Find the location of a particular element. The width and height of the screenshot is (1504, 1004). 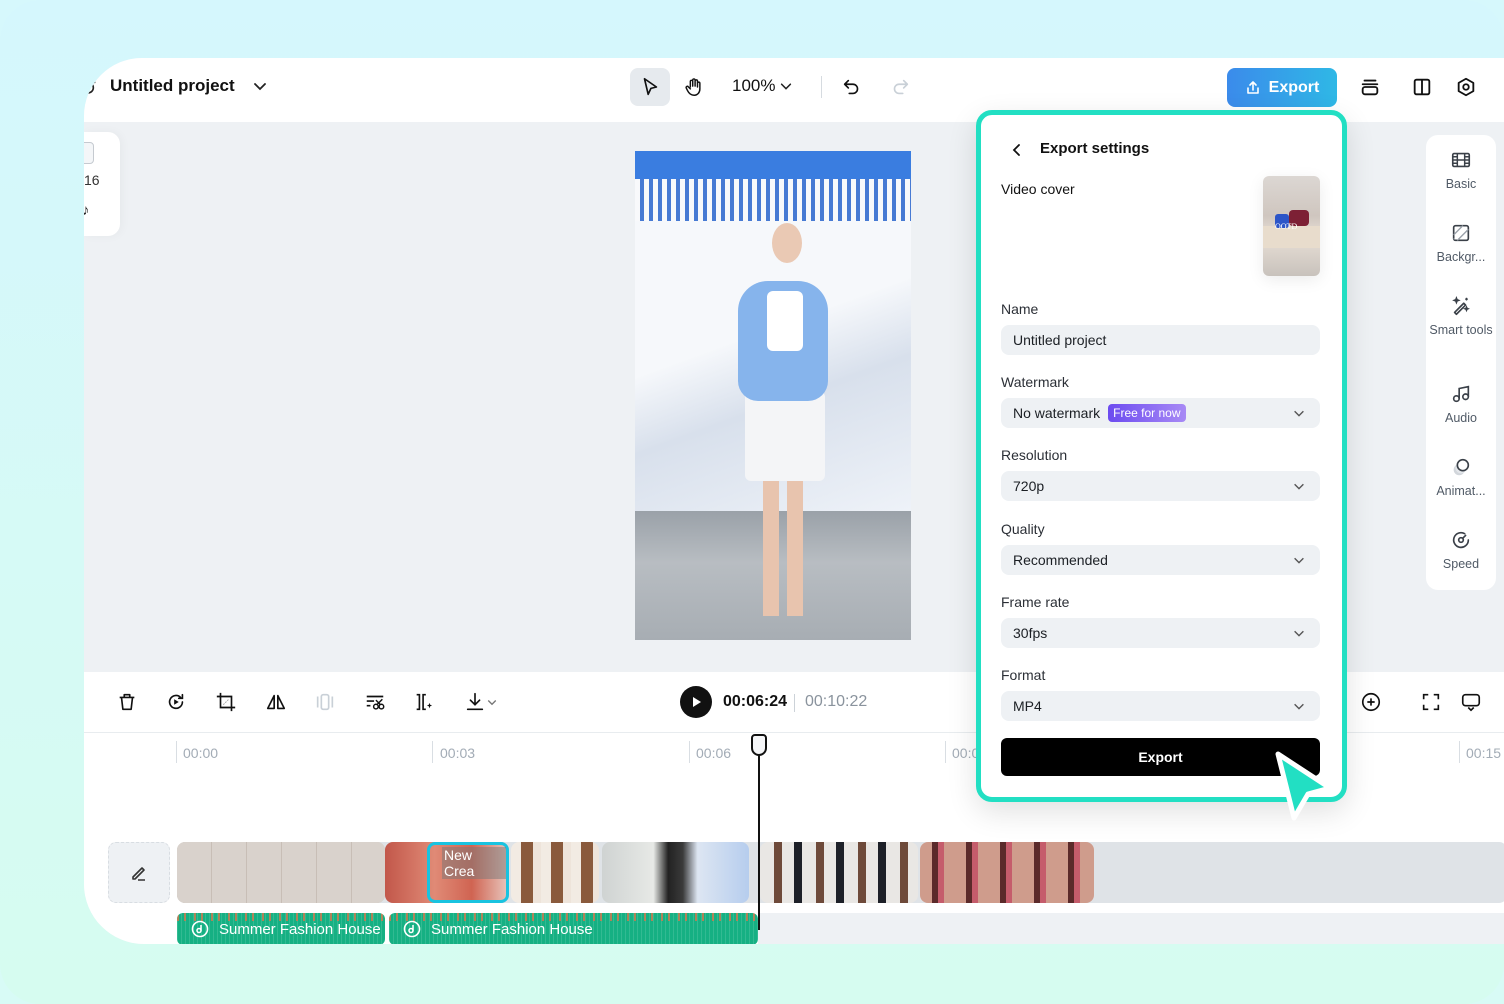

left-panel: 16 ♪ is located at coordinates (102, 184).